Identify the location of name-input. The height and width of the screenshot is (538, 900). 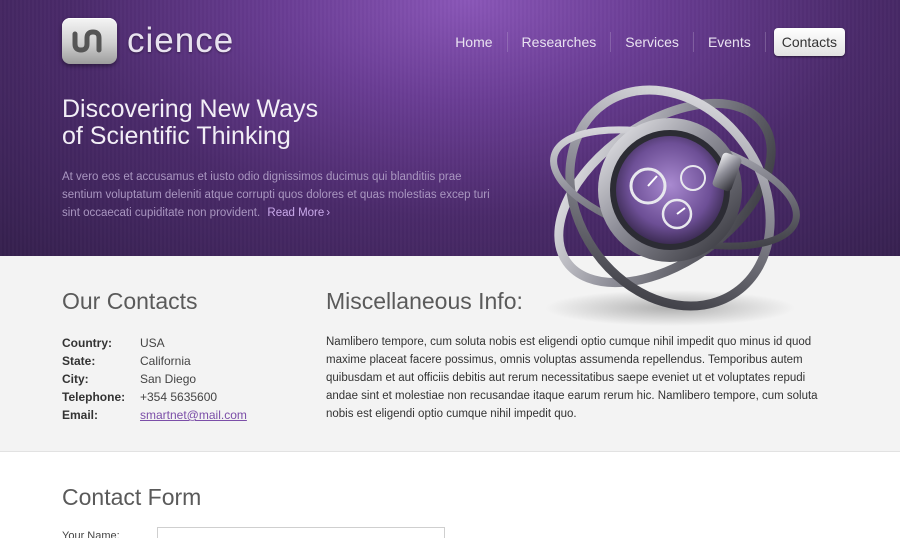
(301, 532).